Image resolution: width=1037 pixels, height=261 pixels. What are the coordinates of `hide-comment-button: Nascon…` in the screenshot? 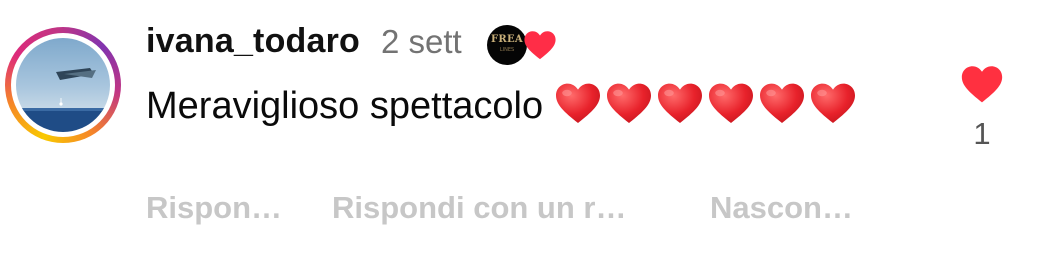 It's located at (781, 208).